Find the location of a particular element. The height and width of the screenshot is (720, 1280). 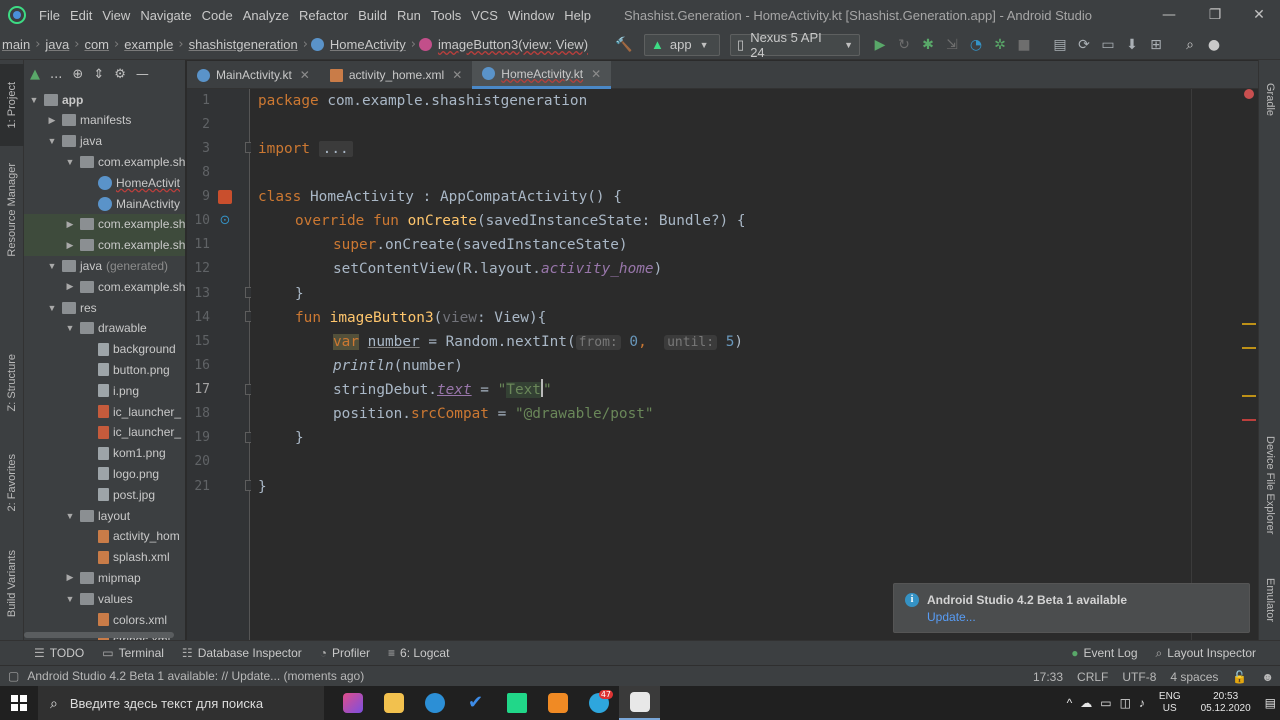

warning-marker is located at coordinates (1249, 396).